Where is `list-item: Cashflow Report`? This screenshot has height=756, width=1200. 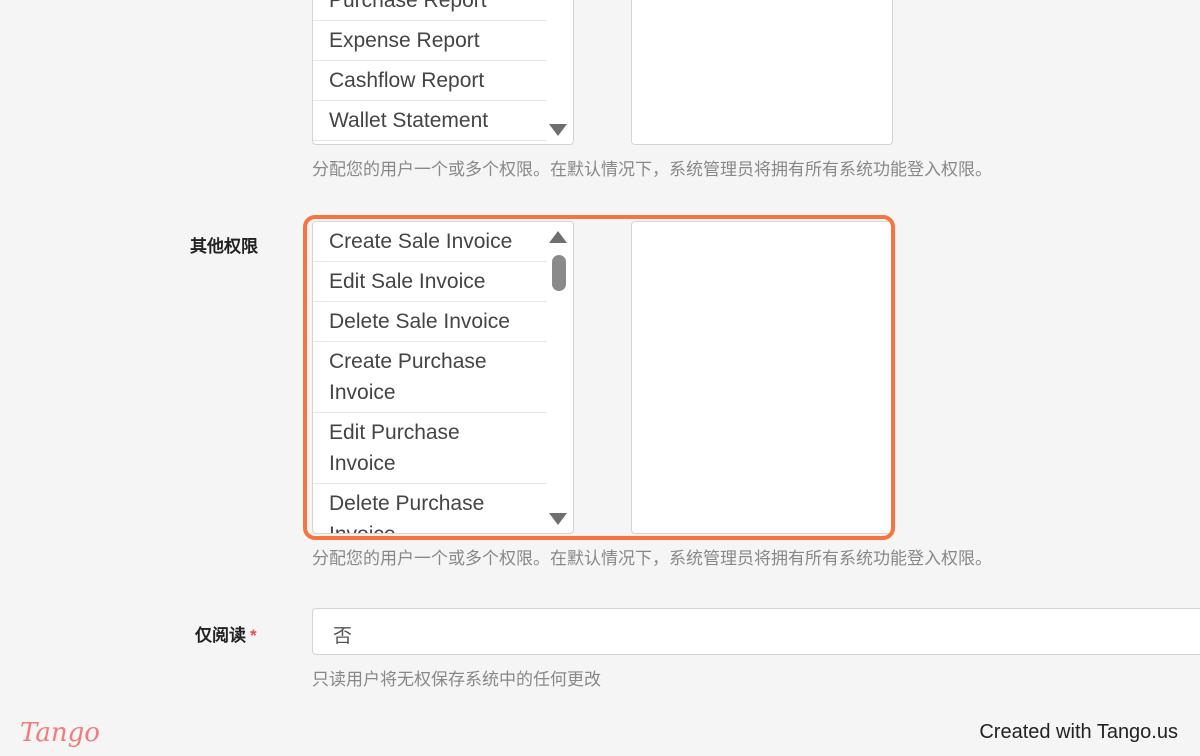
list-item: Cashflow Report is located at coordinates (430, 81).